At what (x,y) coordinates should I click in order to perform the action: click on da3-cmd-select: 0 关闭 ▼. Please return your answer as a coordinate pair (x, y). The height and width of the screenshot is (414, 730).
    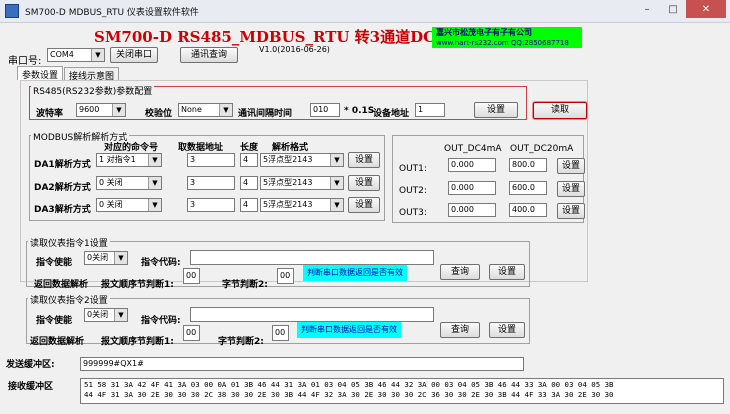
    Looking at the image, I should click on (129, 205).